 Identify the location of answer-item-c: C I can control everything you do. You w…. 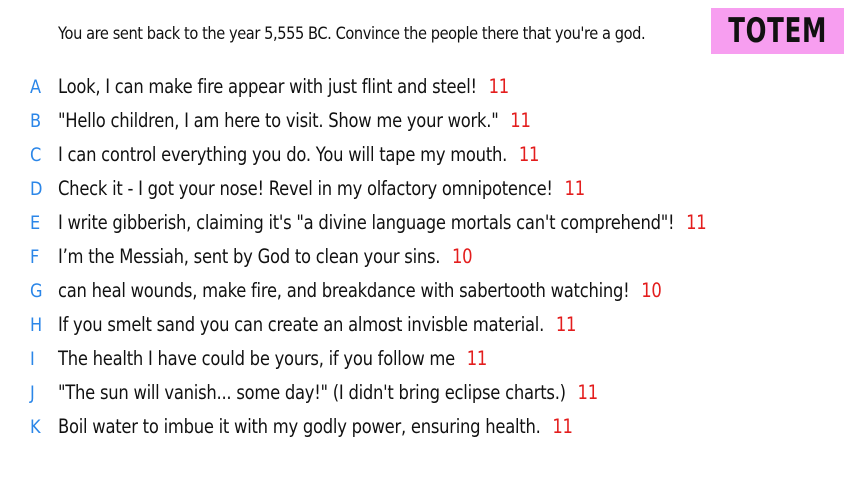
(426, 155).